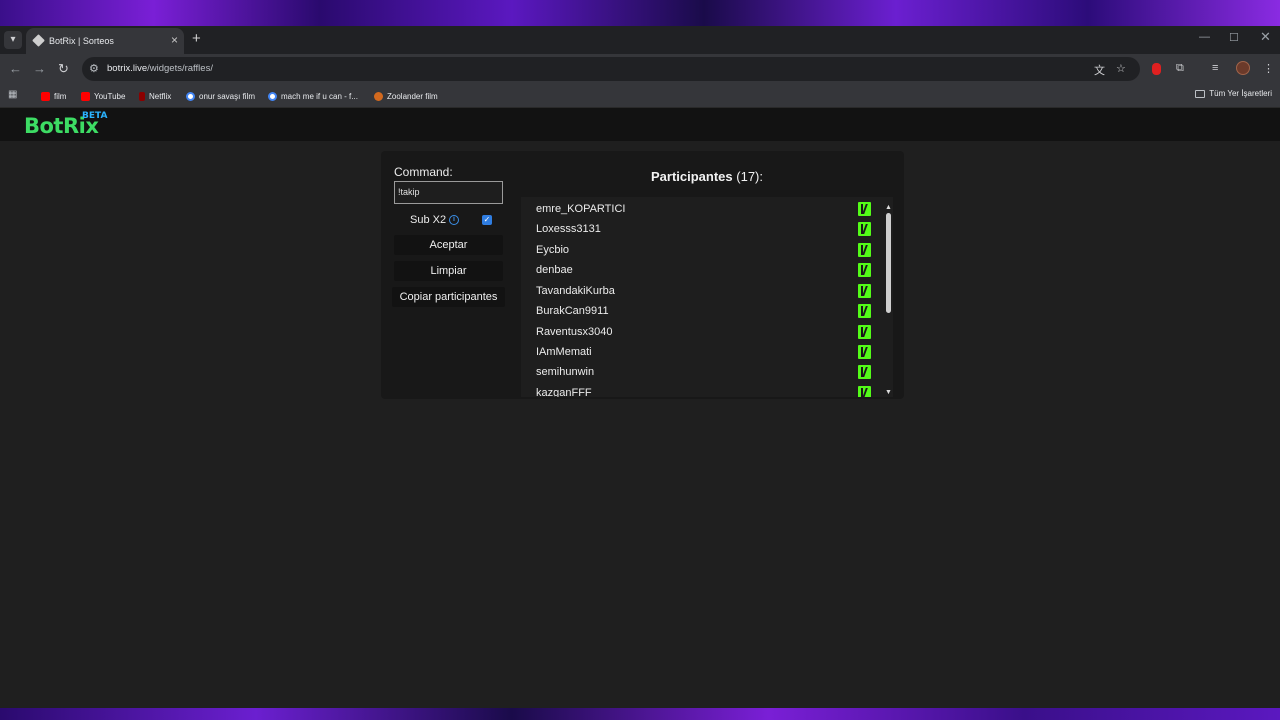  What do you see at coordinates (706, 176) in the screenshot?
I see `participants-heading: Participantes (17):` at bounding box center [706, 176].